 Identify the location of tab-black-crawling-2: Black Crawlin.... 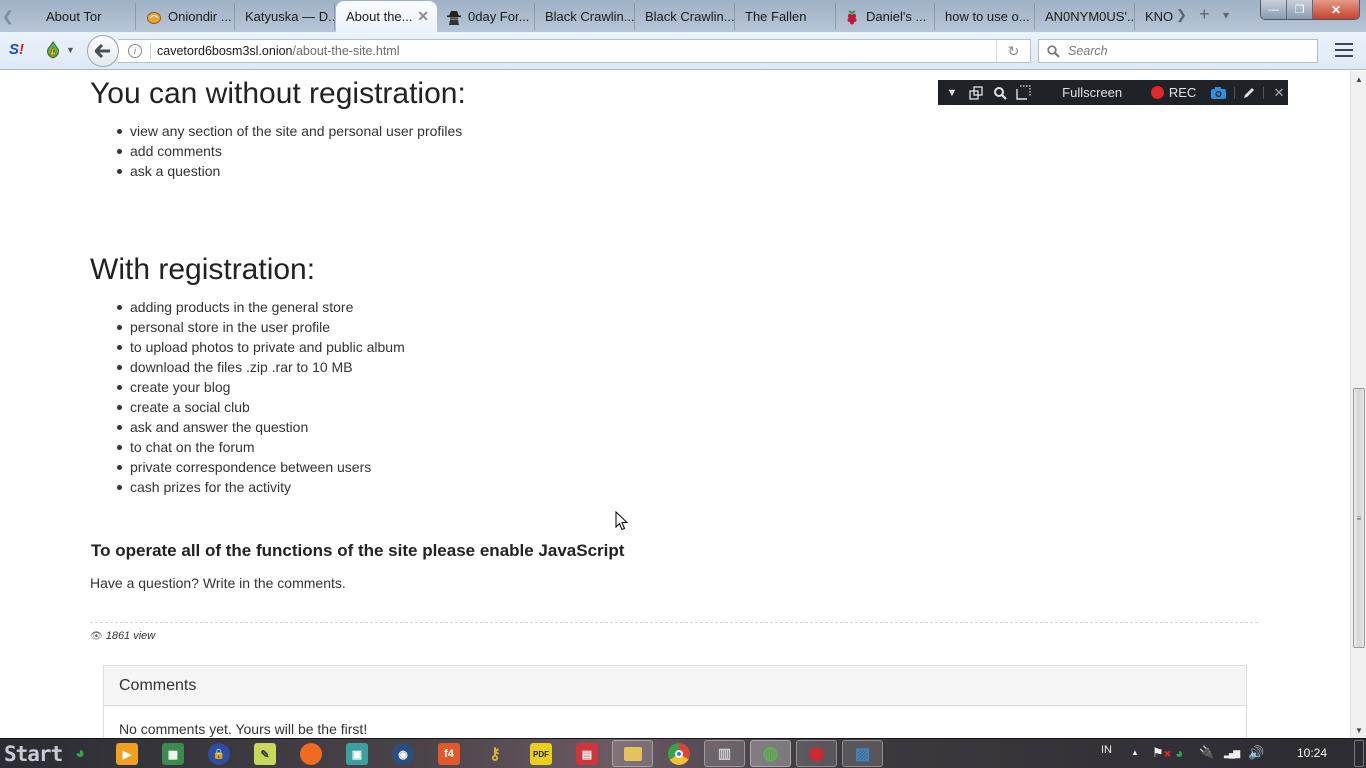
(685, 16).